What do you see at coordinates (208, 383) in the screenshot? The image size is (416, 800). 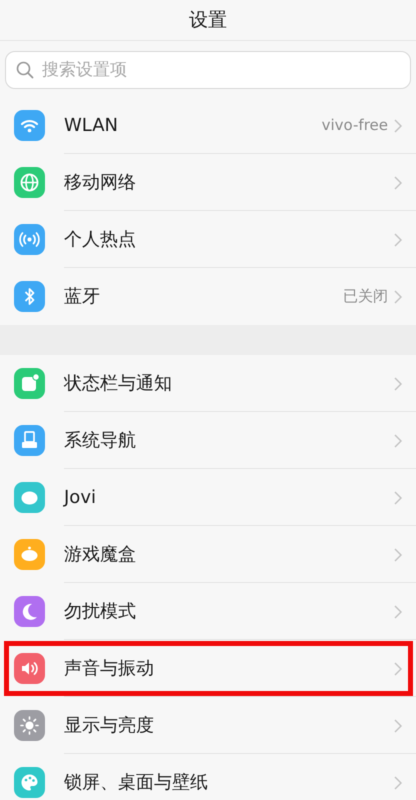 I see `settings-item: 状态栏与通知` at bounding box center [208, 383].